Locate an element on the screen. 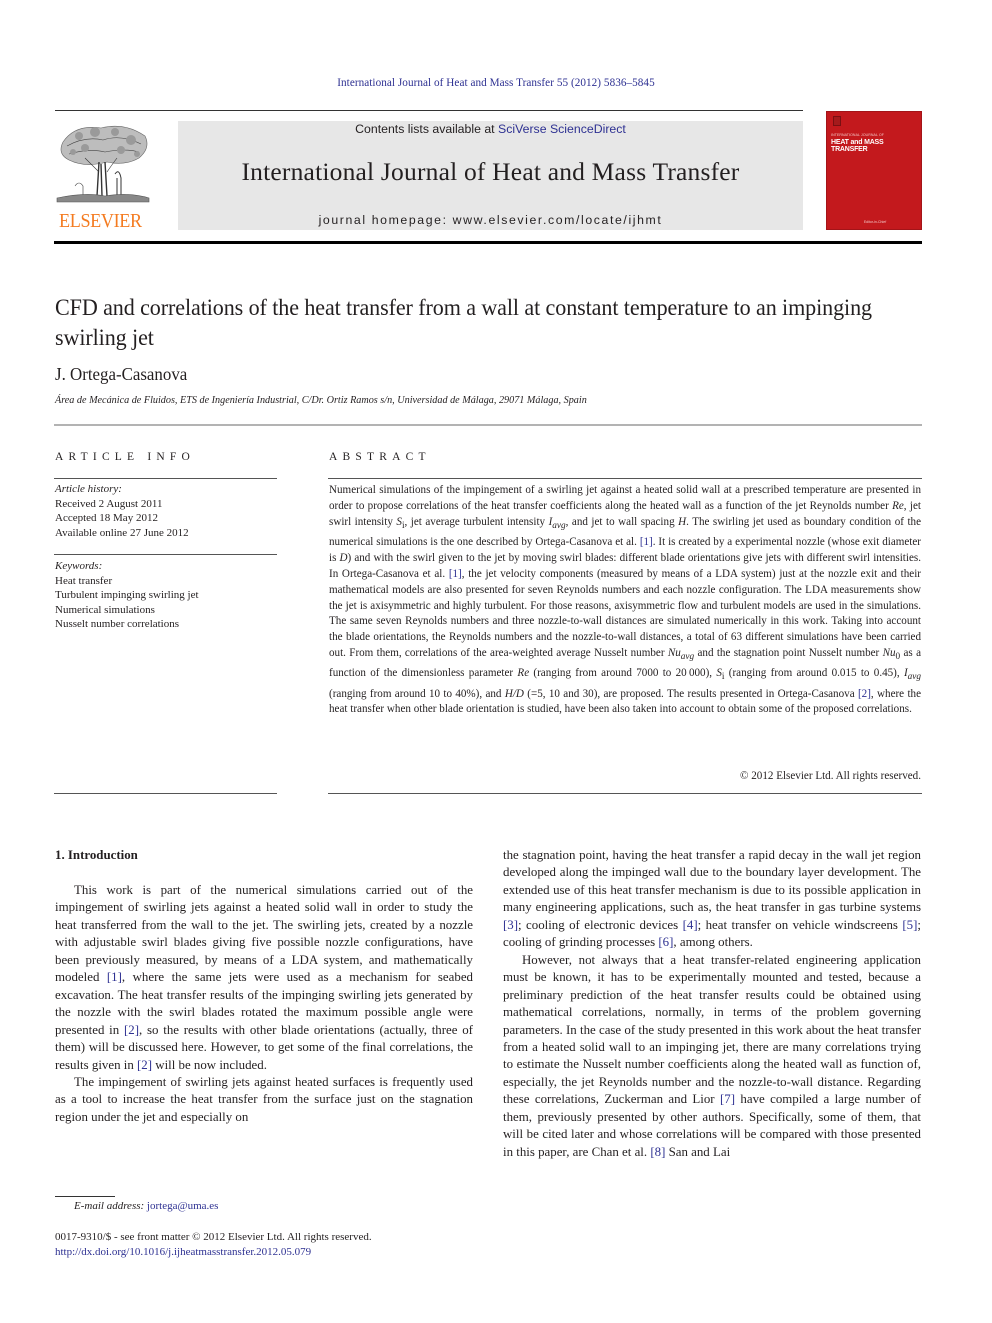 The image size is (992, 1323). title-divider is located at coordinates (488, 425).